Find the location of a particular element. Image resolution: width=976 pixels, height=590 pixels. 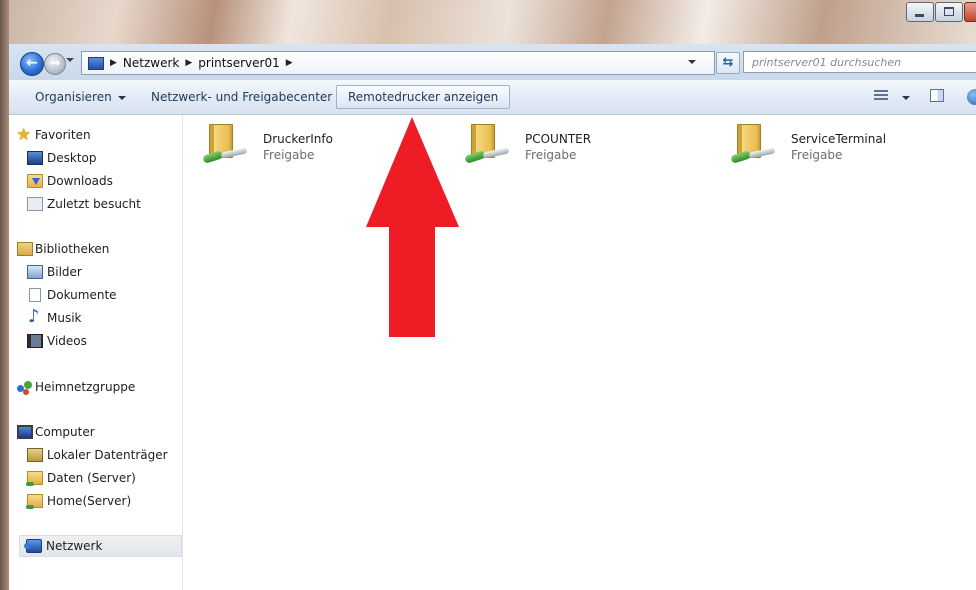

nav-music: Musik is located at coordinates (45, 317).